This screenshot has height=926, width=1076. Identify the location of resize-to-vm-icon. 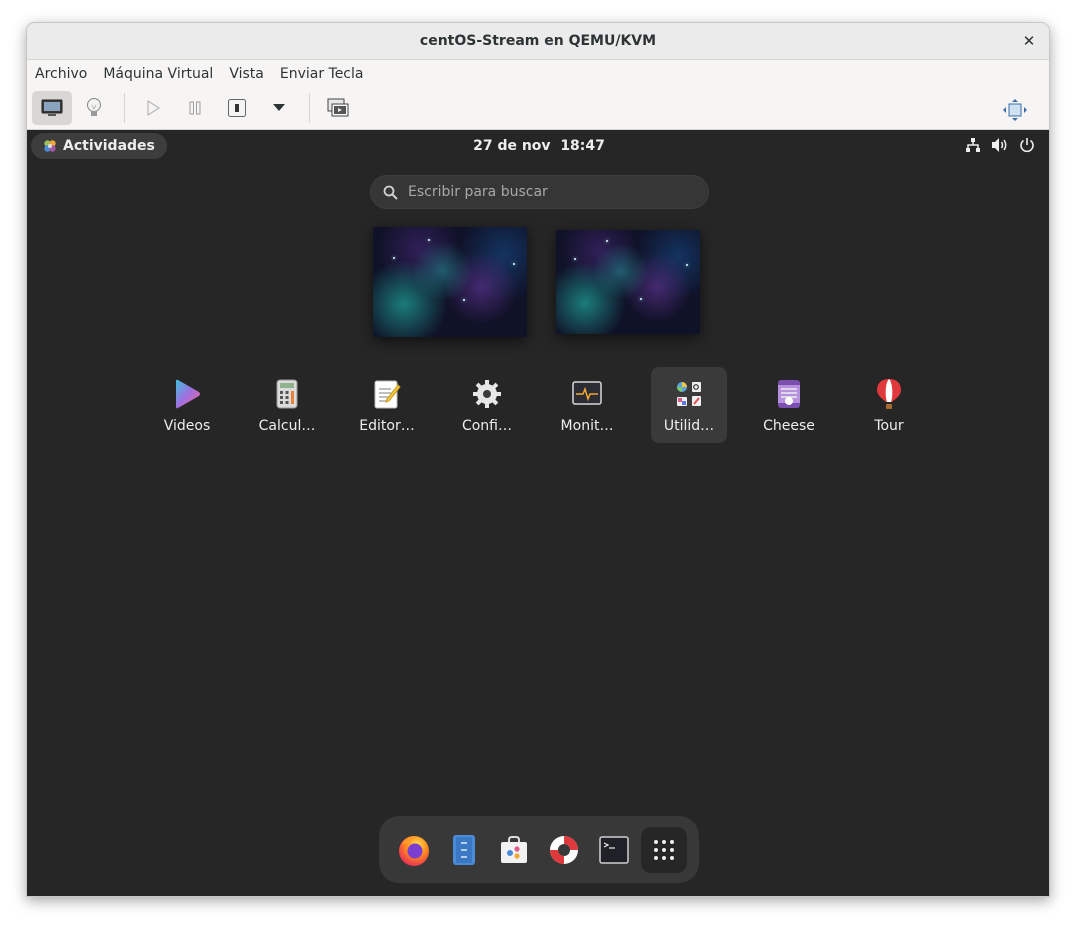
(1015, 110).